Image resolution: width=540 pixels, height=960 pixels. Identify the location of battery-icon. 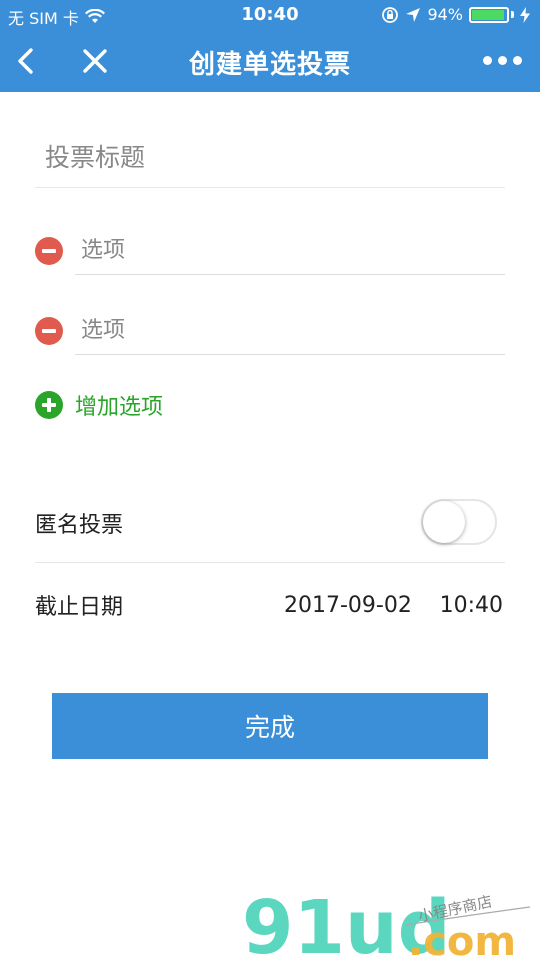
(489, 14).